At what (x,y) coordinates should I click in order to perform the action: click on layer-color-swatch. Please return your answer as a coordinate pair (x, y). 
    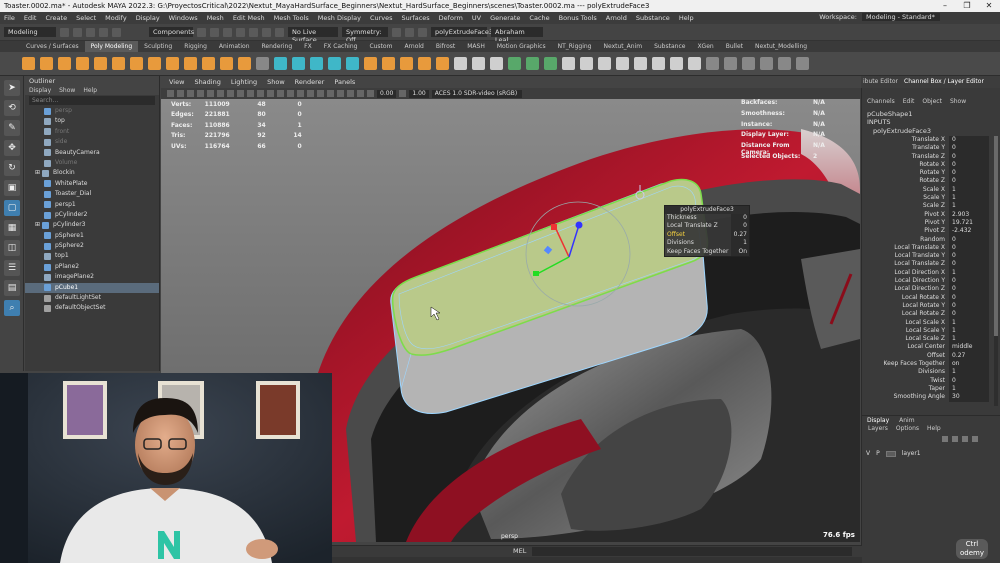
    Looking at the image, I should click on (890, 453).